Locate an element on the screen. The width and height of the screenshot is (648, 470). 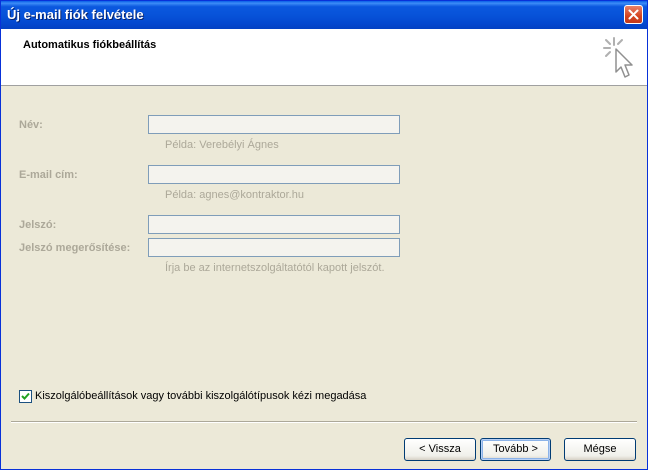
button-separator is located at coordinates (324, 422).